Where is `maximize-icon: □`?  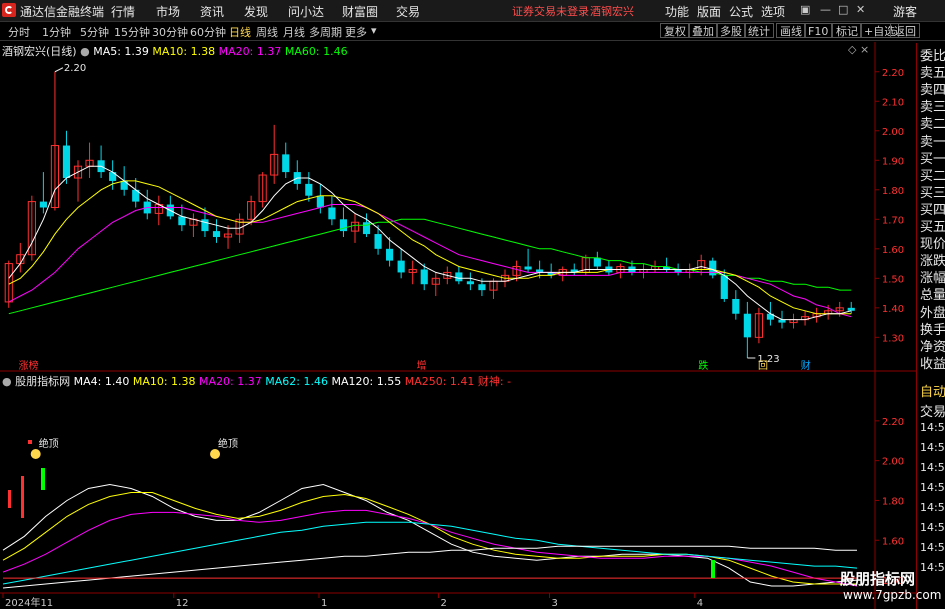
maximize-icon: □ is located at coordinates (843, 9).